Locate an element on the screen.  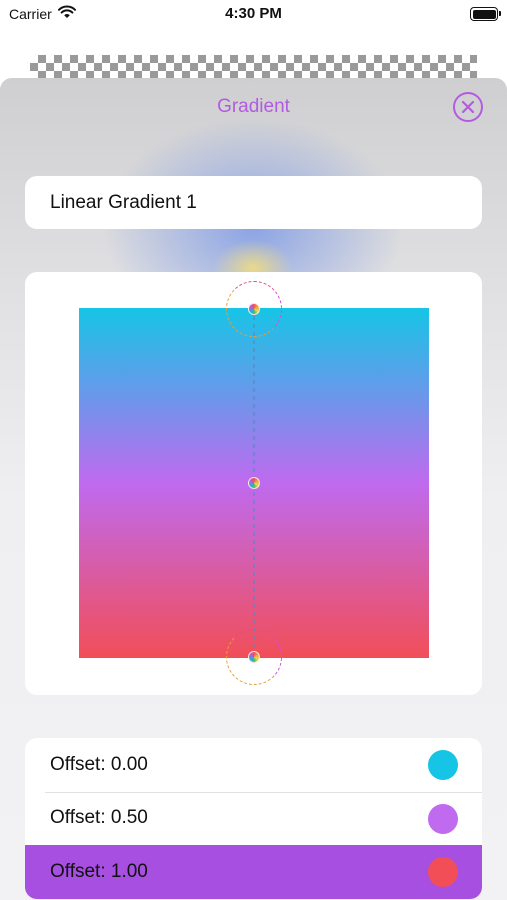
status-time: 4:30 PM is located at coordinates (253, 13).